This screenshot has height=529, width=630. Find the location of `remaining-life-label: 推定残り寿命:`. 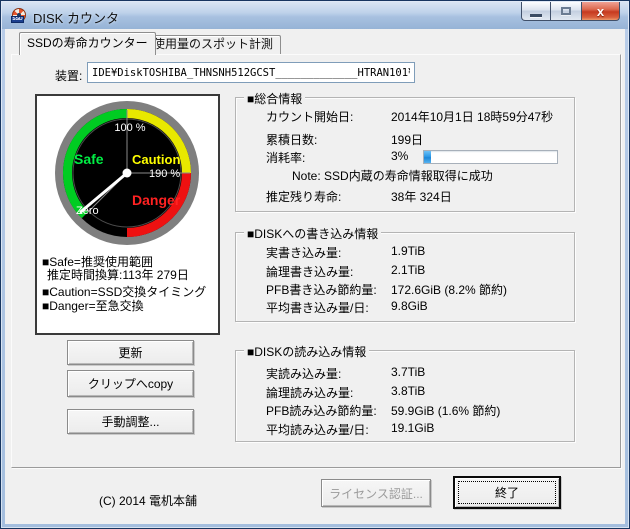

remaining-life-label: 推定残り寿命: is located at coordinates (304, 197).